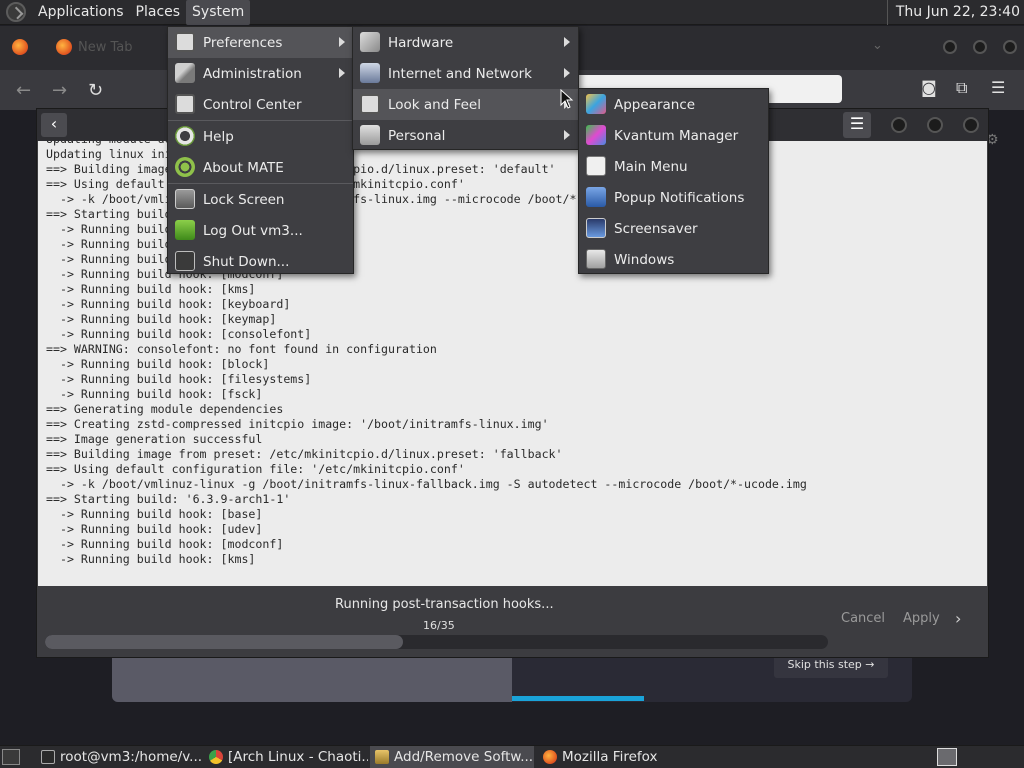 This screenshot has width=1024, height=768. What do you see at coordinates (185, 261) in the screenshot?
I see `power-icon` at bounding box center [185, 261].